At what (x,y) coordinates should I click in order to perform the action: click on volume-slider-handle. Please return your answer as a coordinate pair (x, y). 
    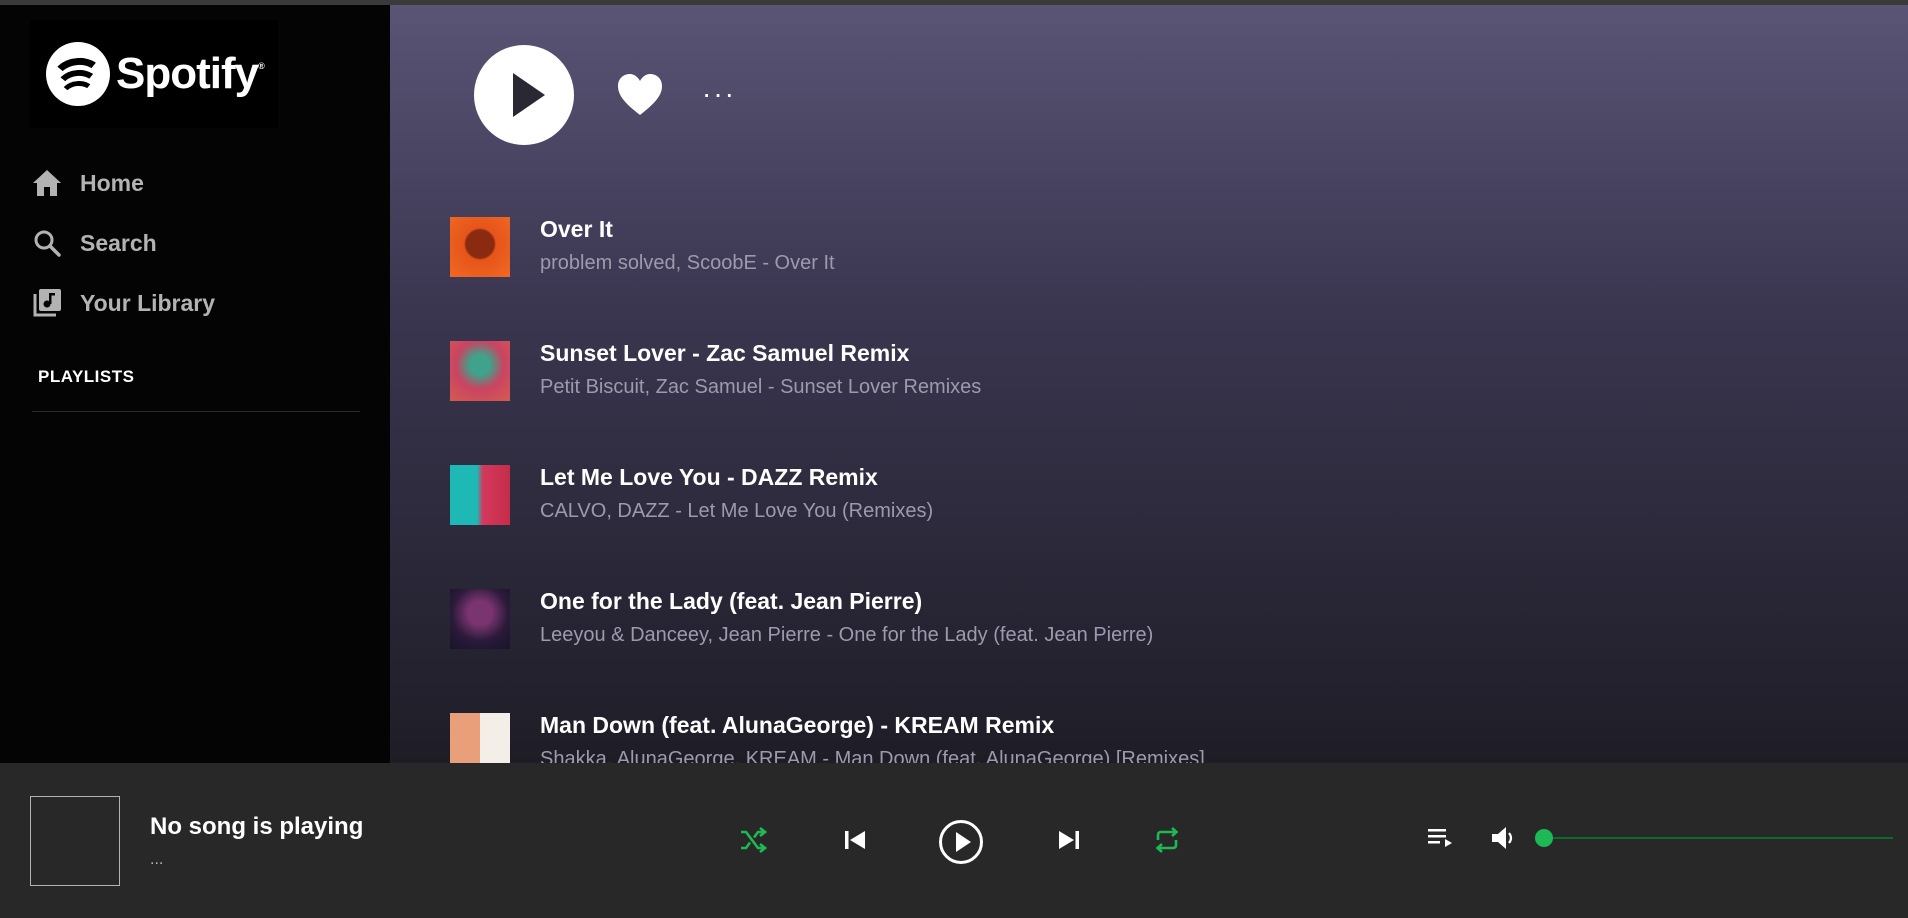
    Looking at the image, I should click on (1544, 838).